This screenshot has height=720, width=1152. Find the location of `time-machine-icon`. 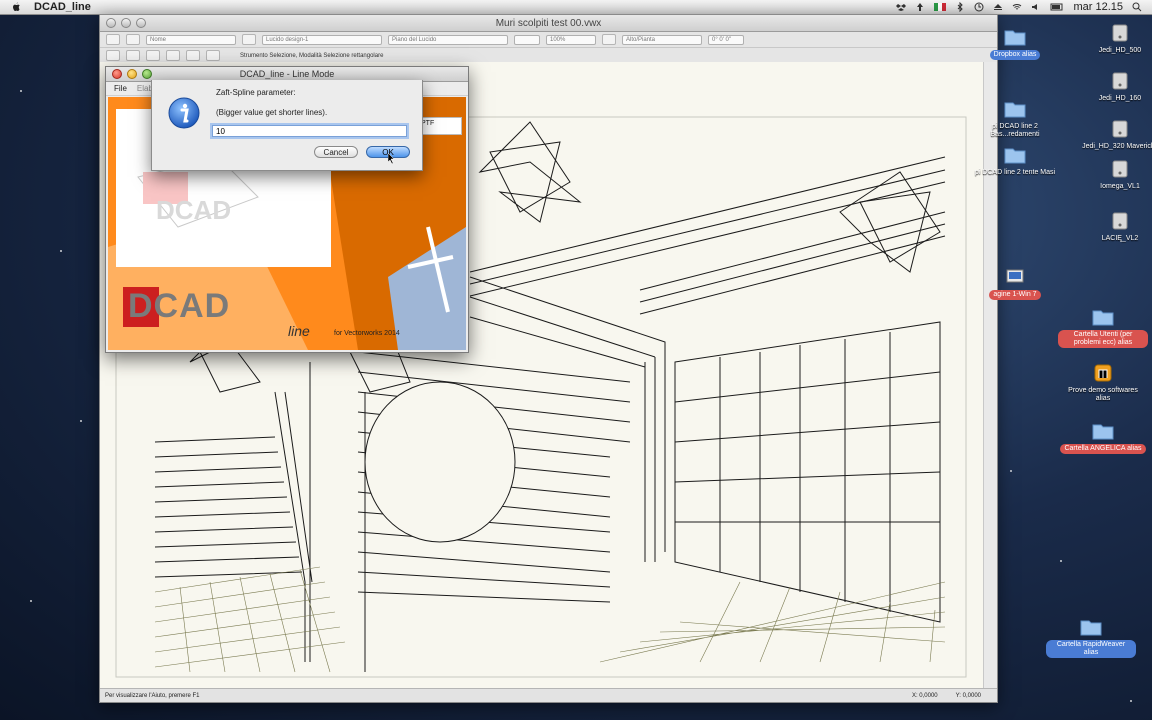

time-machine-icon is located at coordinates (979, 7).